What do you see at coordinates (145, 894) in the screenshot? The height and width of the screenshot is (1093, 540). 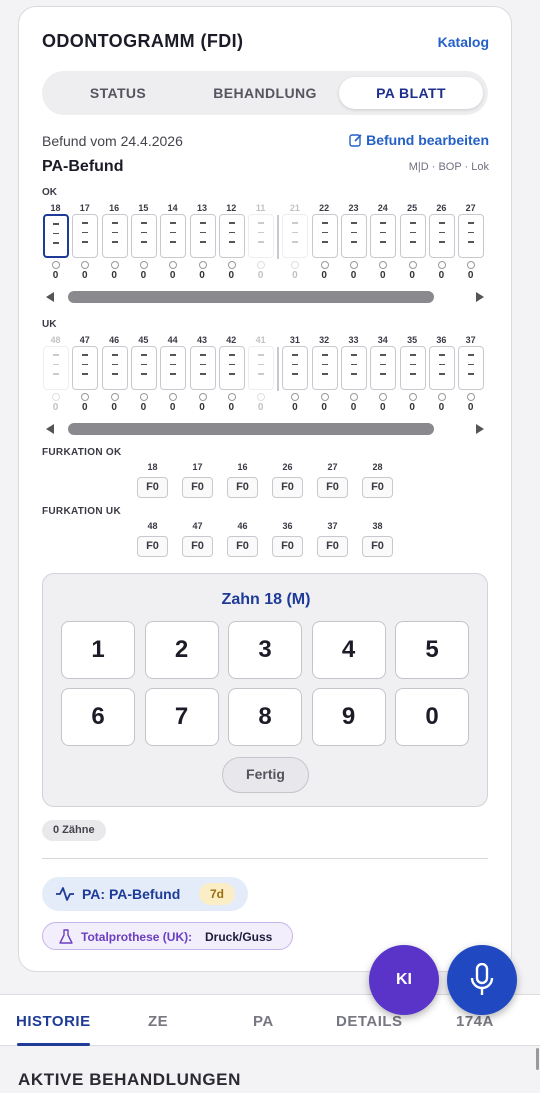 I see `pa-befund-pill: PA: PA-Befund 7d` at bounding box center [145, 894].